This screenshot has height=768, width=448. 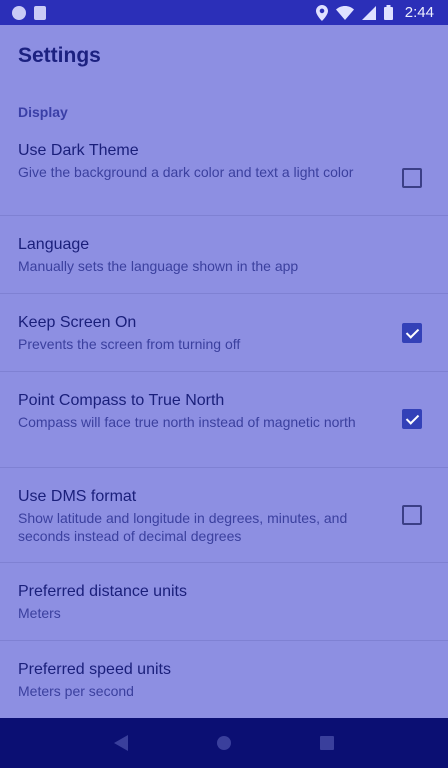 What do you see at coordinates (19, 12) in the screenshot?
I see `notification-dot-icon` at bounding box center [19, 12].